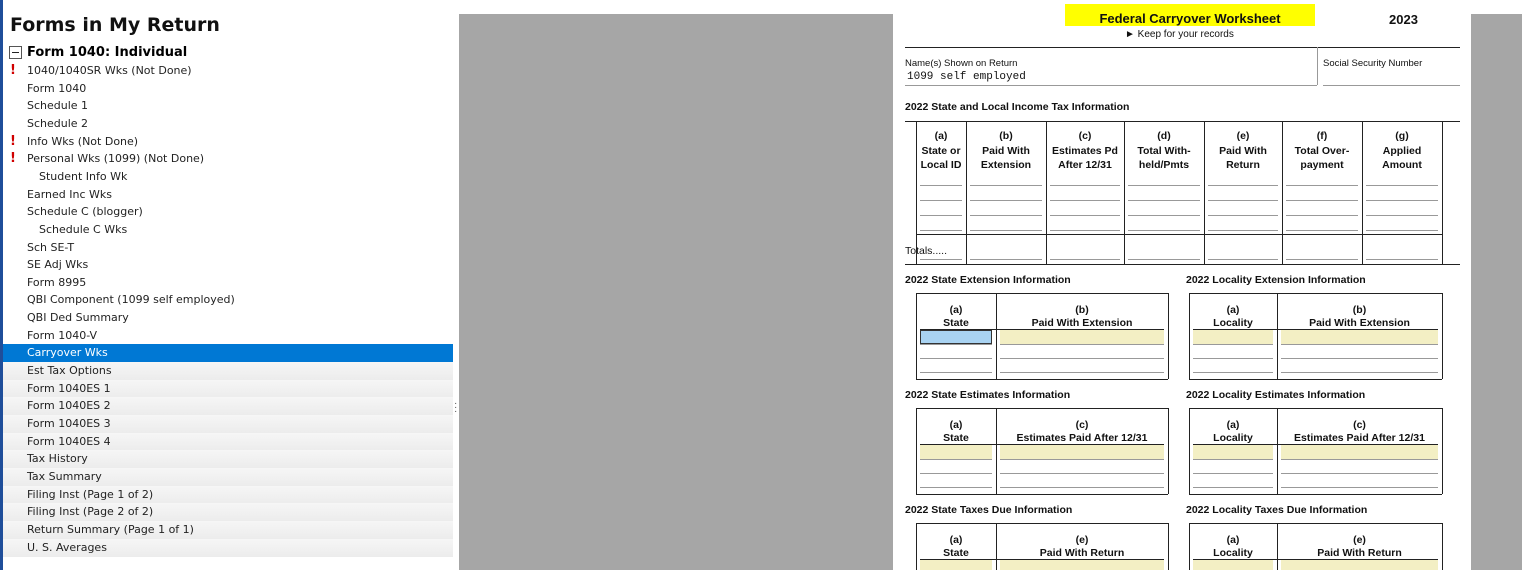 The image size is (1522, 570). I want to click on tree-item: Schedule C Wks, so click(228, 230).